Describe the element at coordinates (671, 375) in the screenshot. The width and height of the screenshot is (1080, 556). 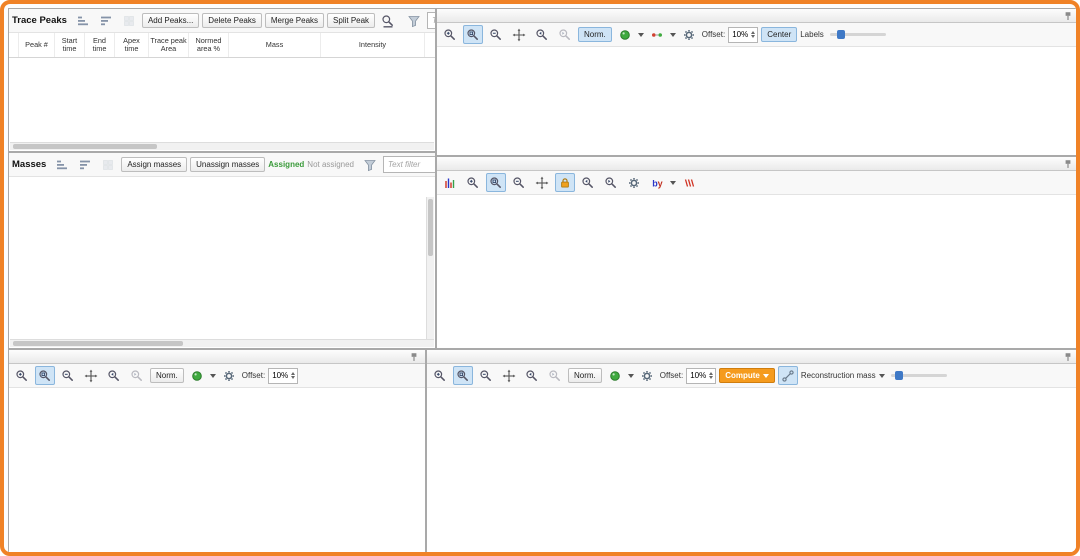
I see `toolbar-label: Offset:` at that location.